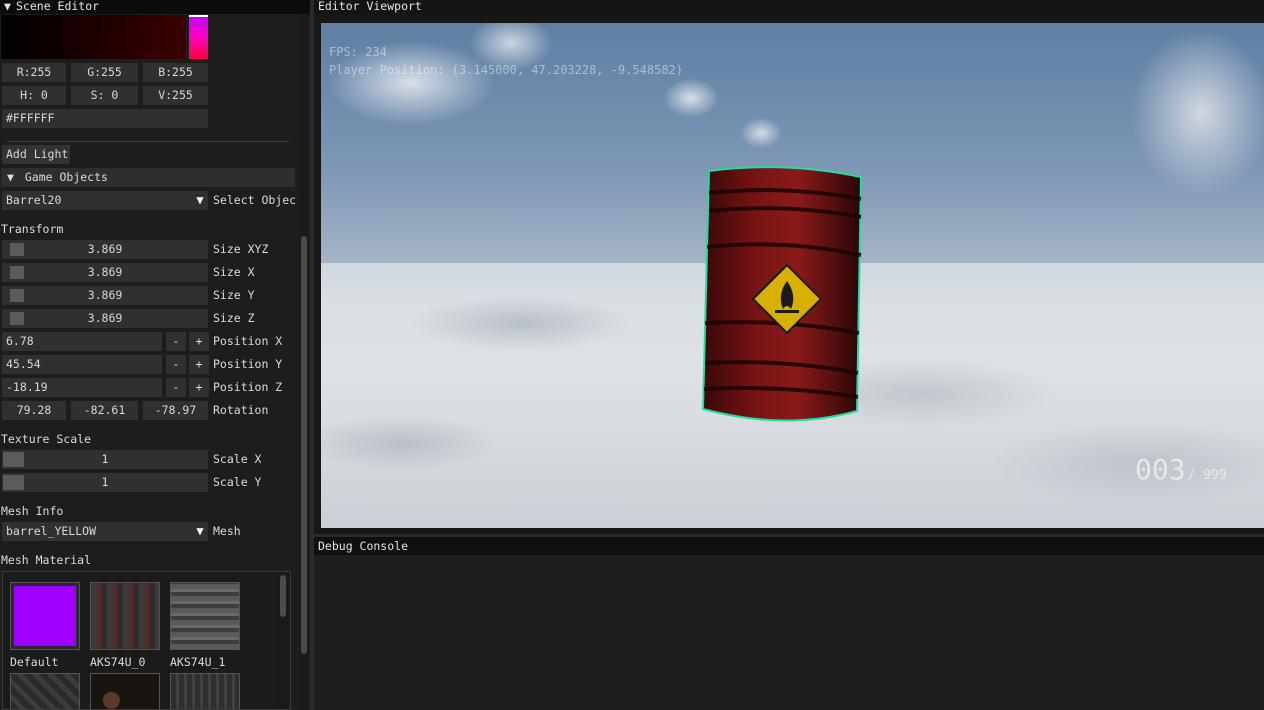  I want to click on game-objects-header: ▼ Game Objects, so click(148, 177).